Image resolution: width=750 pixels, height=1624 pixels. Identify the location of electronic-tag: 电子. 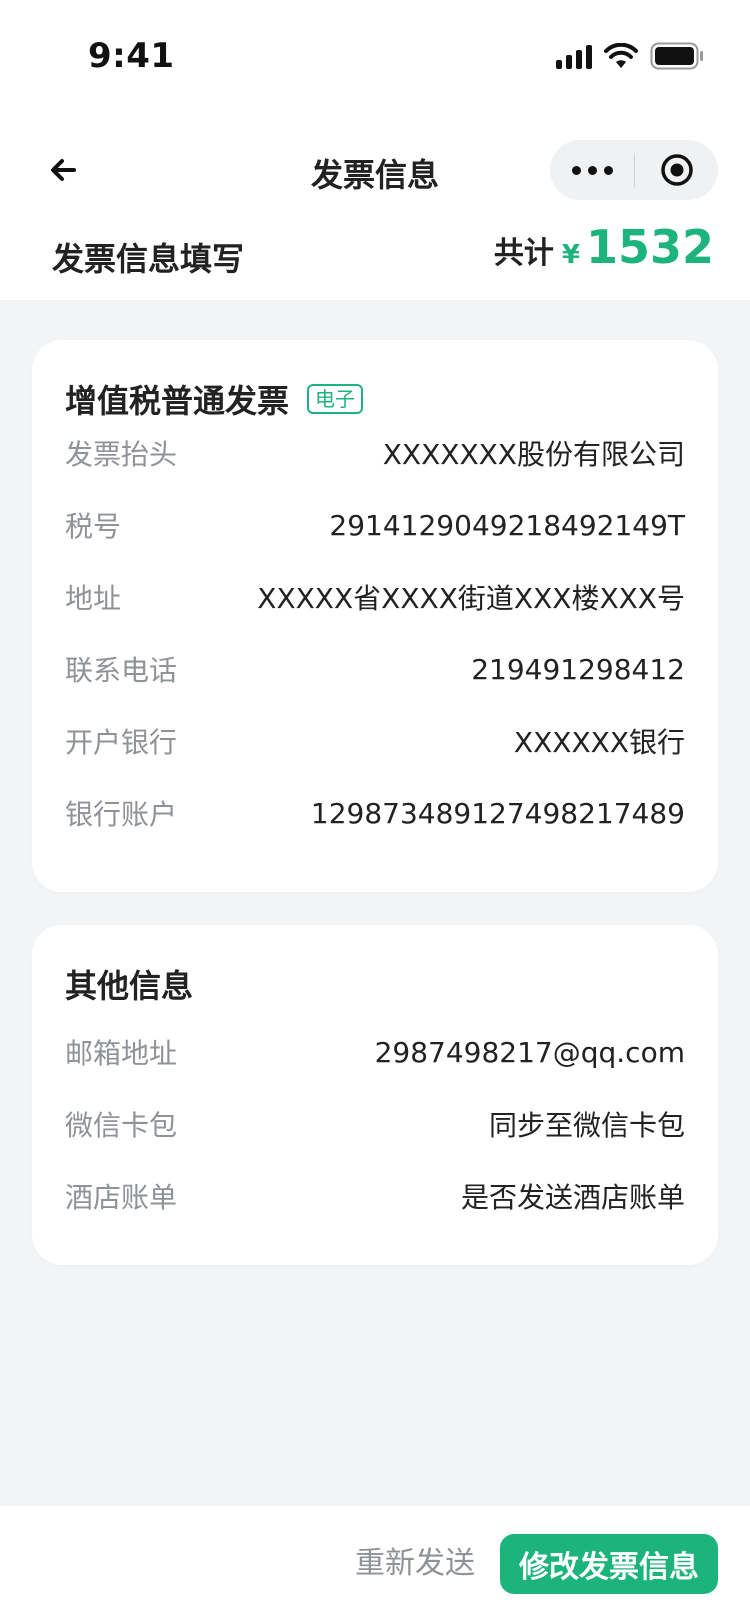
(335, 399).